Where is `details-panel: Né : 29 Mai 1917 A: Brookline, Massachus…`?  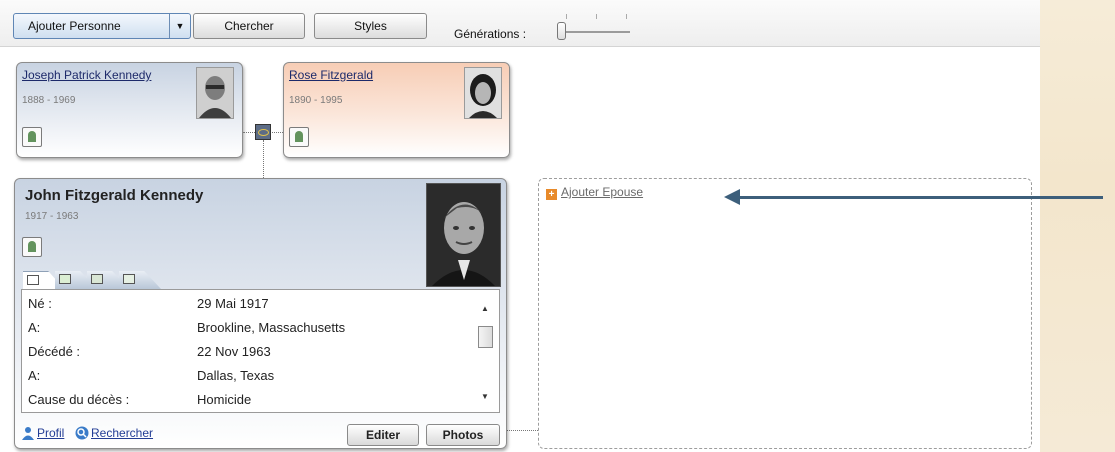
details-panel: Né : 29 Mai 1917 A: Brookline, Massachus… is located at coordinates (260, 351).